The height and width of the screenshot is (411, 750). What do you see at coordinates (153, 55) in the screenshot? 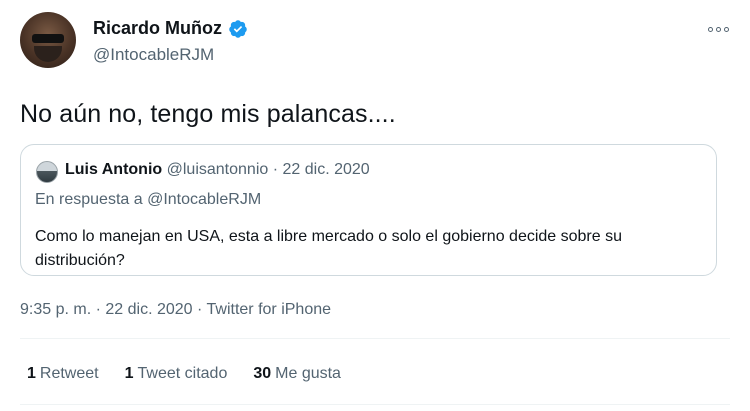
I see `author-handle: @IntocableRJM` at bounding box center [153, 55].